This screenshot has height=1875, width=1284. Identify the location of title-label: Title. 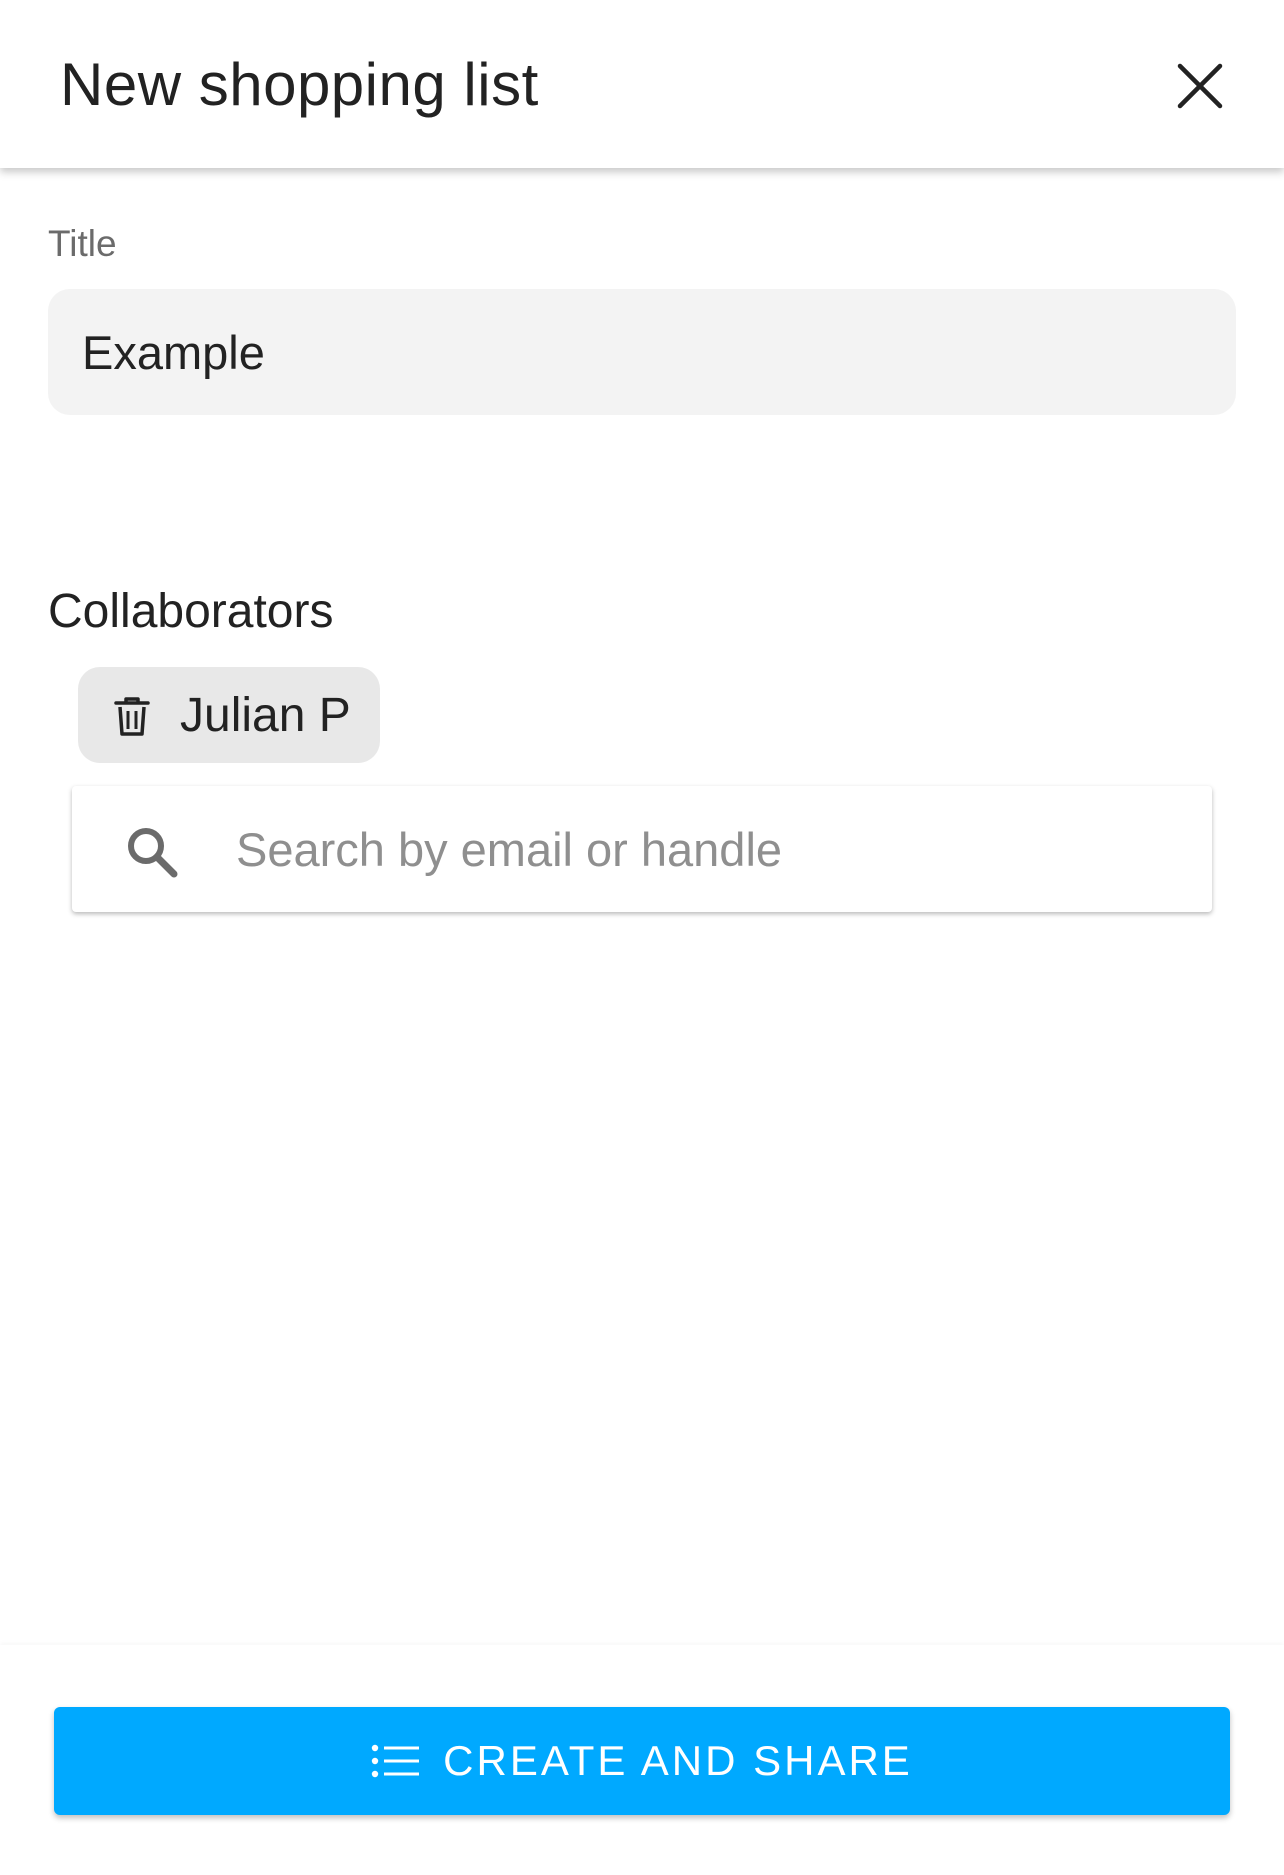
(82, 243).